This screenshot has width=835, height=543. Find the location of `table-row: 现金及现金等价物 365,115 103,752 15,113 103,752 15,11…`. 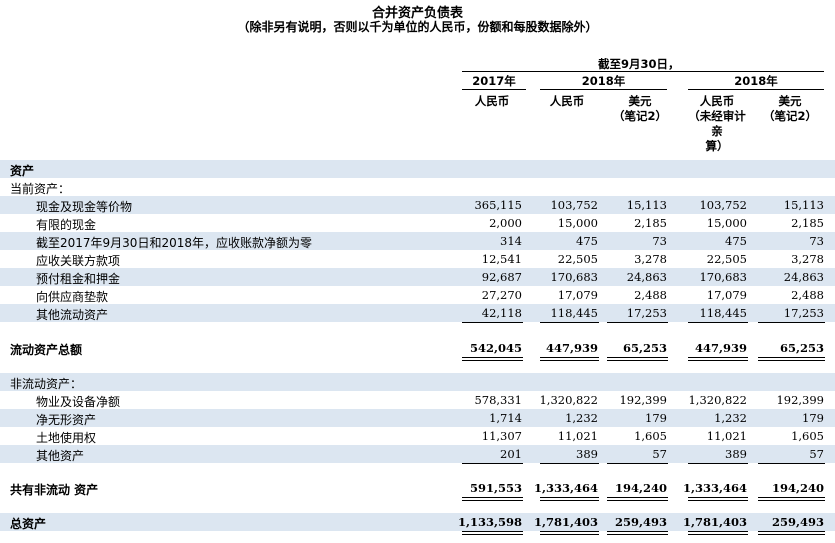

table-row: 现金及现金等价物 365,115 103,752 15,113 103,752 15,11… is located at coordinates (417, 205).